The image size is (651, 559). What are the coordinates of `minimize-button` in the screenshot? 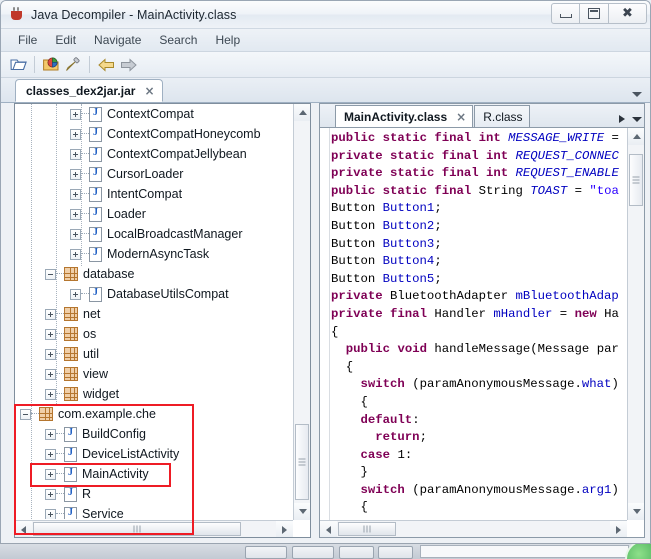 It's located at (565, 13).